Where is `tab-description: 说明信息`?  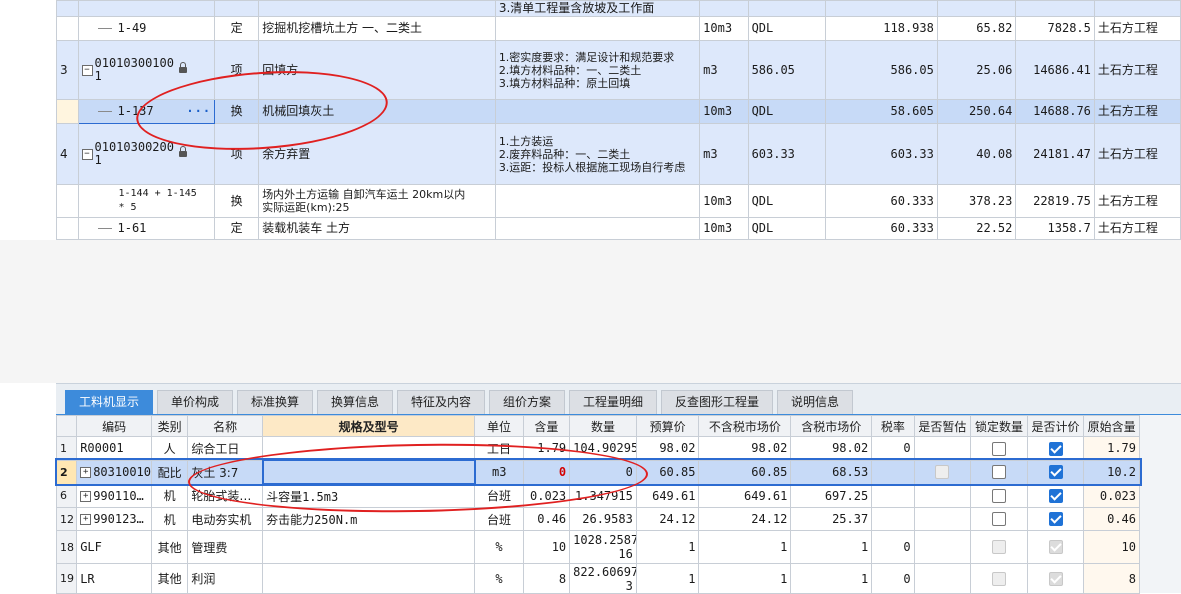 tab-description: 说明信息 is located at coordinates (815, 402).